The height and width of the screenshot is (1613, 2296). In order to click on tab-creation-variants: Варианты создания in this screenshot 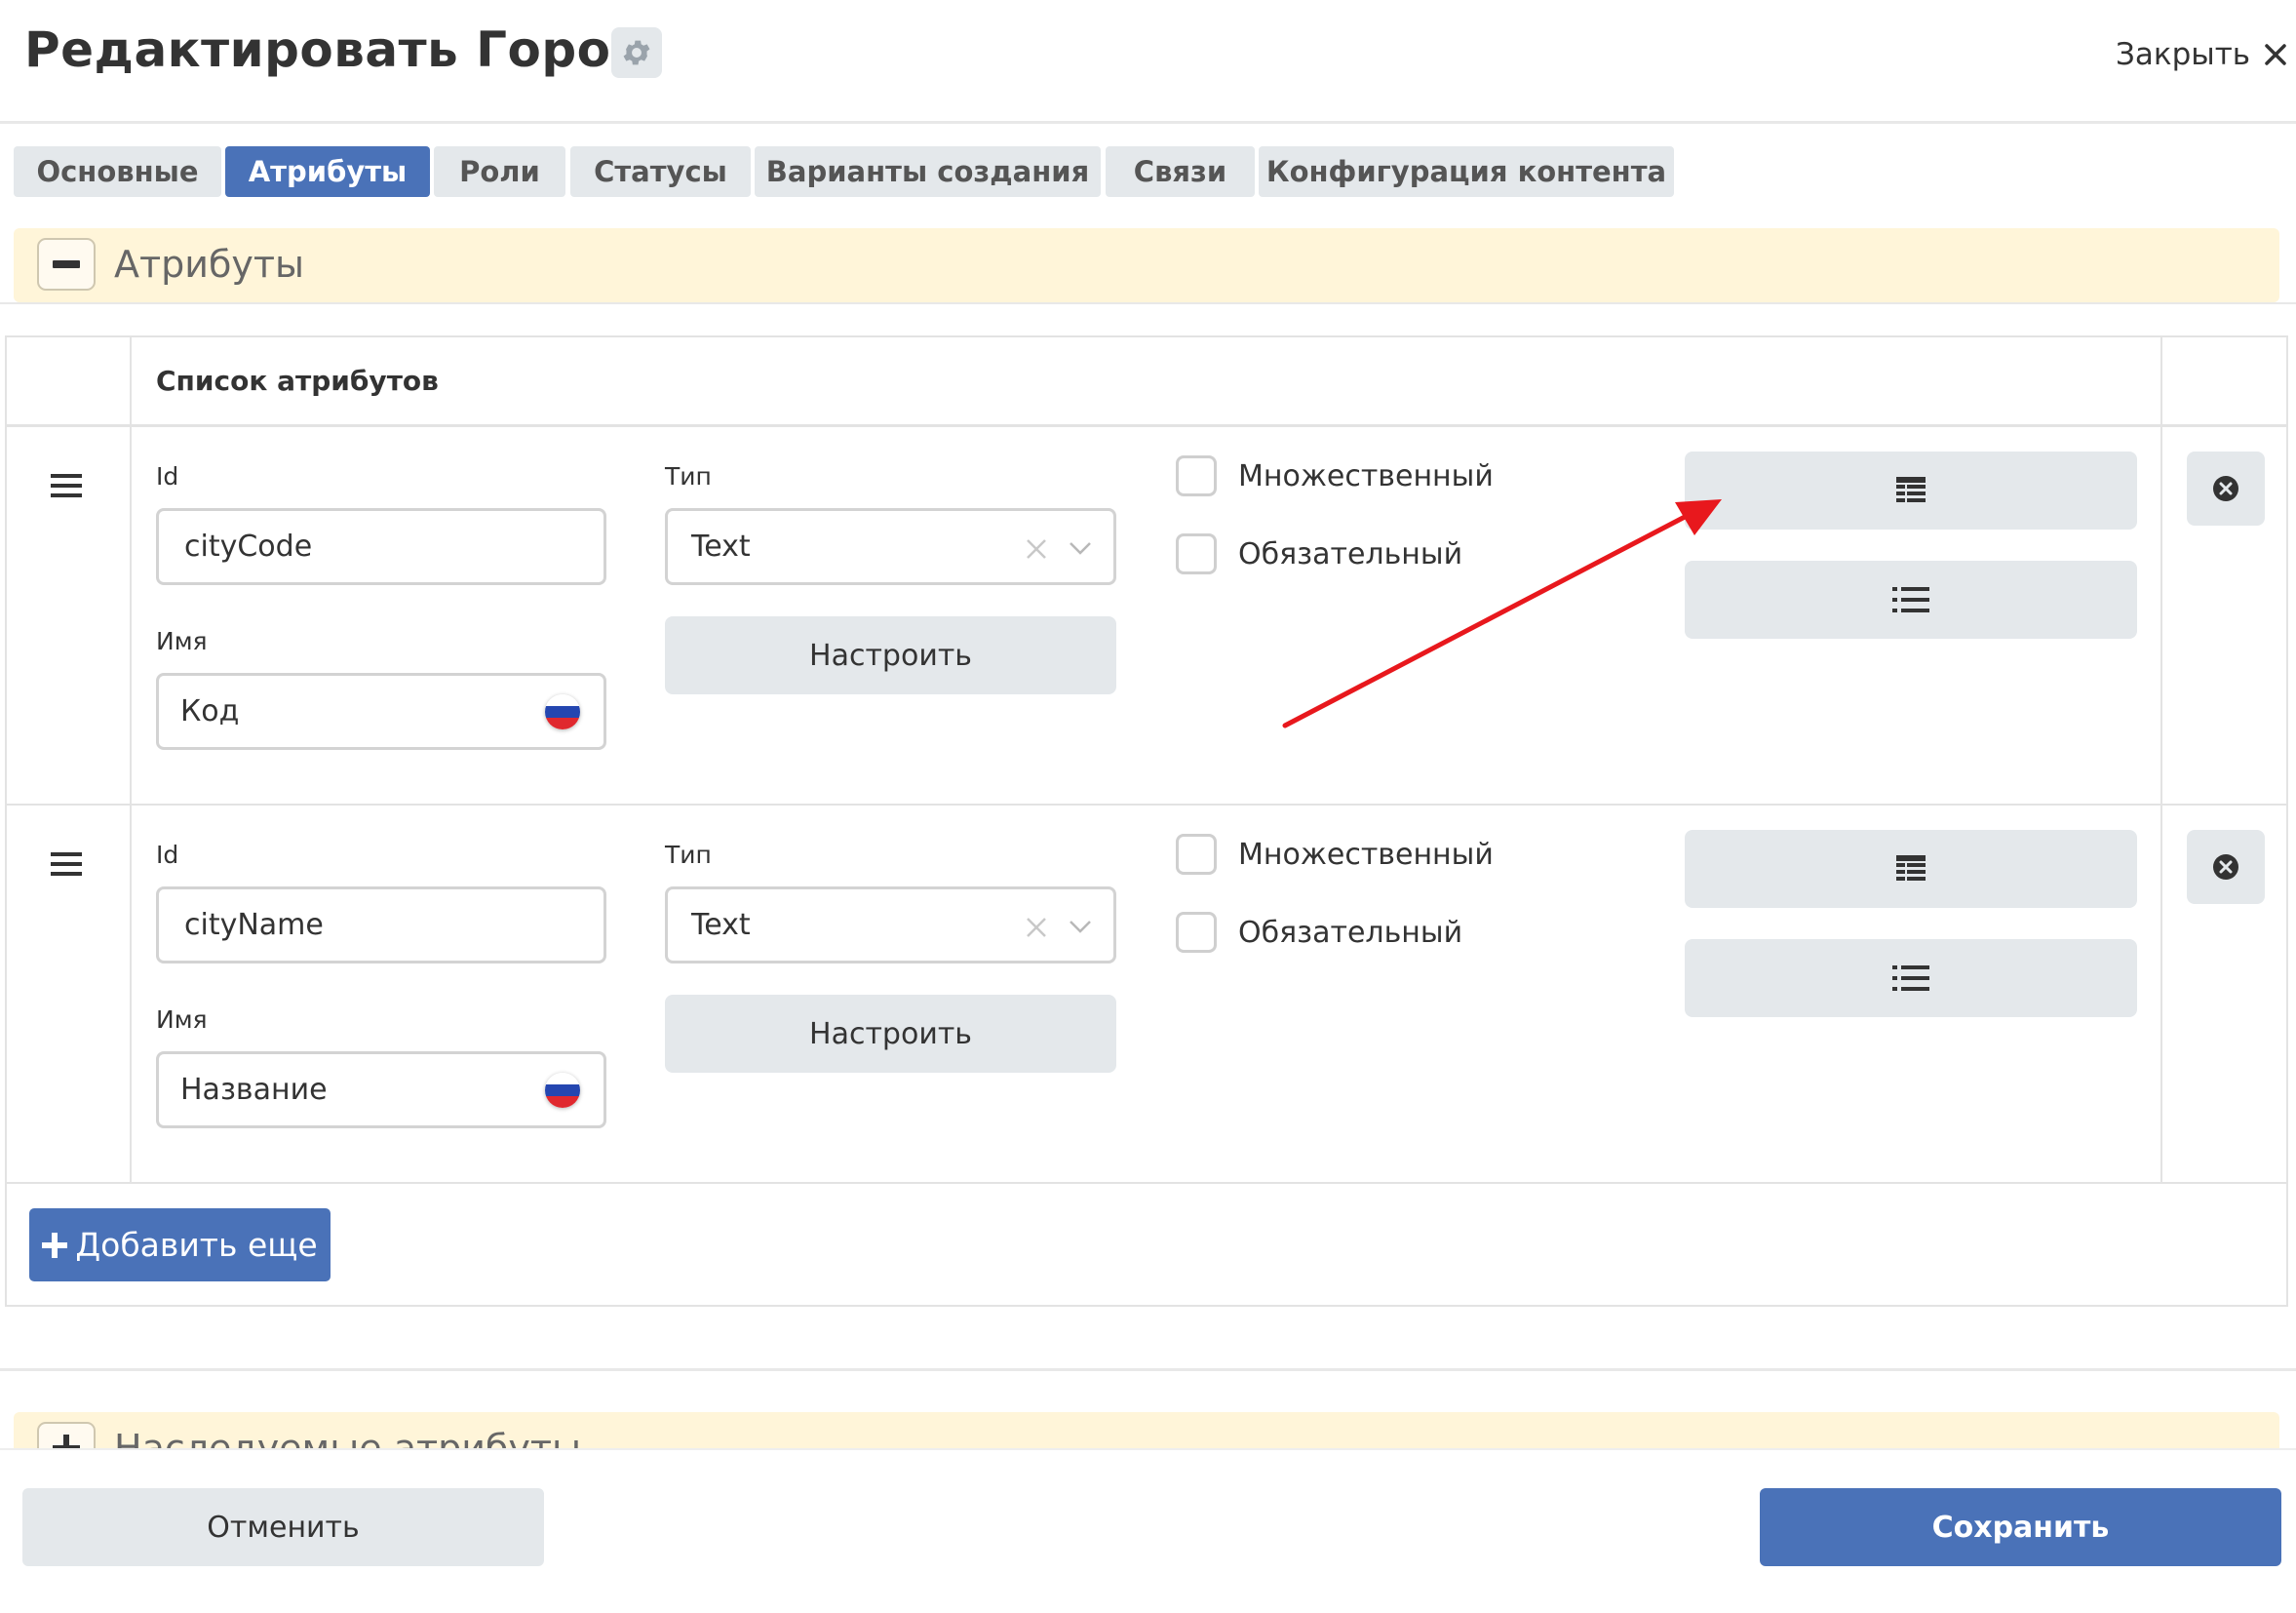, I will do `click(928, 171)`.